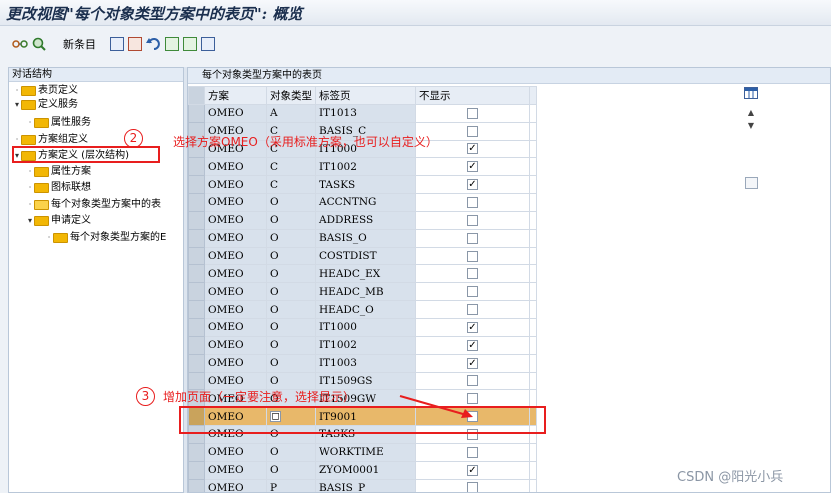 This screenshot has height=493, width=831. What do you see at coordinates (365, 95) in the screenshot?
I see `col-header-tab-page: 标签页` at bounding box center [365, 95].